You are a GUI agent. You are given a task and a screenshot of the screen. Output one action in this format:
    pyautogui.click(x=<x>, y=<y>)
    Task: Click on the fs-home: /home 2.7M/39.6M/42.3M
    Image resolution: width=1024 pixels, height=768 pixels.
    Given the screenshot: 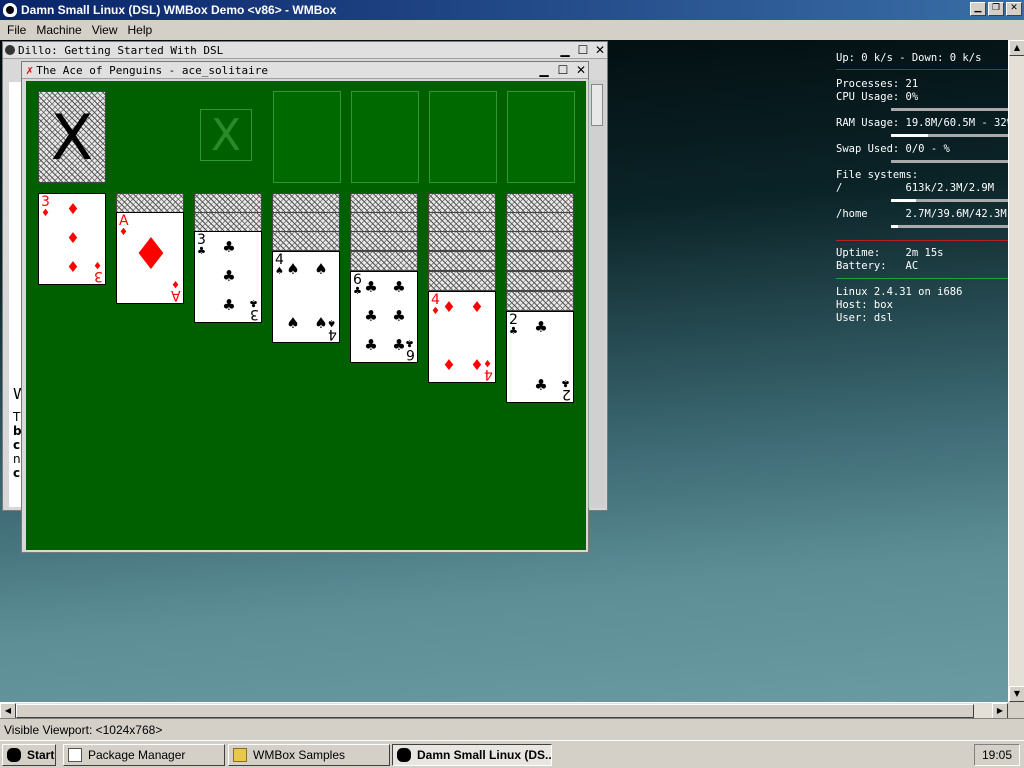 What is the action you would take?
    pyautogui.click(x=921, y=214)
    